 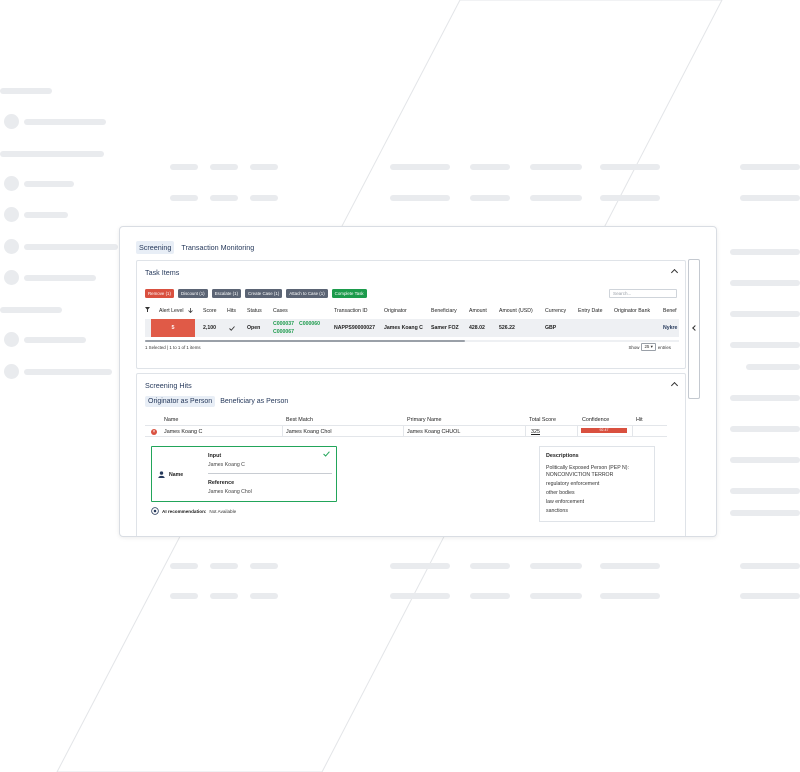 I want to click on col-originator: Originator, so click(x=395, y=311).